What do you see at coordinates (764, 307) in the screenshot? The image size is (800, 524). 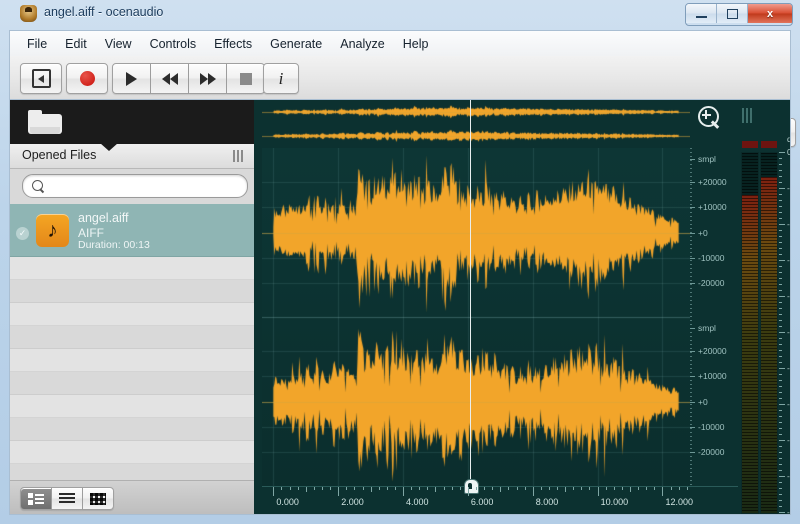 I see `level-meters: 0 -6 -12 -18 -24 -30 -36 -42 -48 -54 -60 dB` at bounding box center [764, 307].